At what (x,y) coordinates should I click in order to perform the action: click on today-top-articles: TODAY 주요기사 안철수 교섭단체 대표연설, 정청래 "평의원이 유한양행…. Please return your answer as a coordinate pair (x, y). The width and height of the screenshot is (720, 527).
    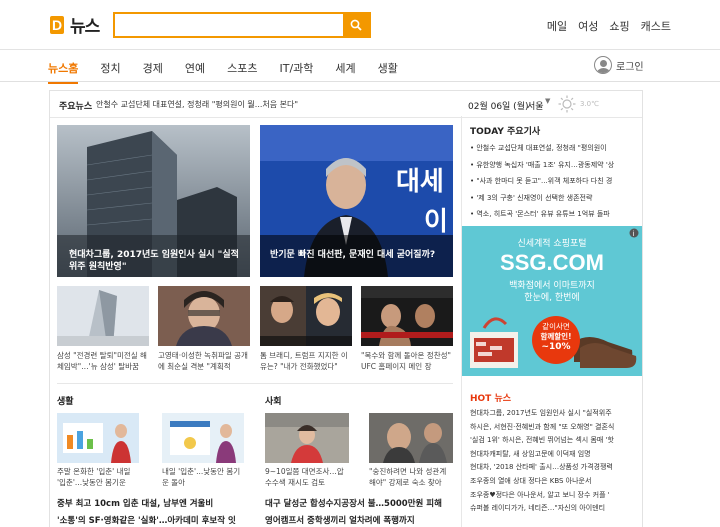
    Looking at the image, I should click on (552, 171).